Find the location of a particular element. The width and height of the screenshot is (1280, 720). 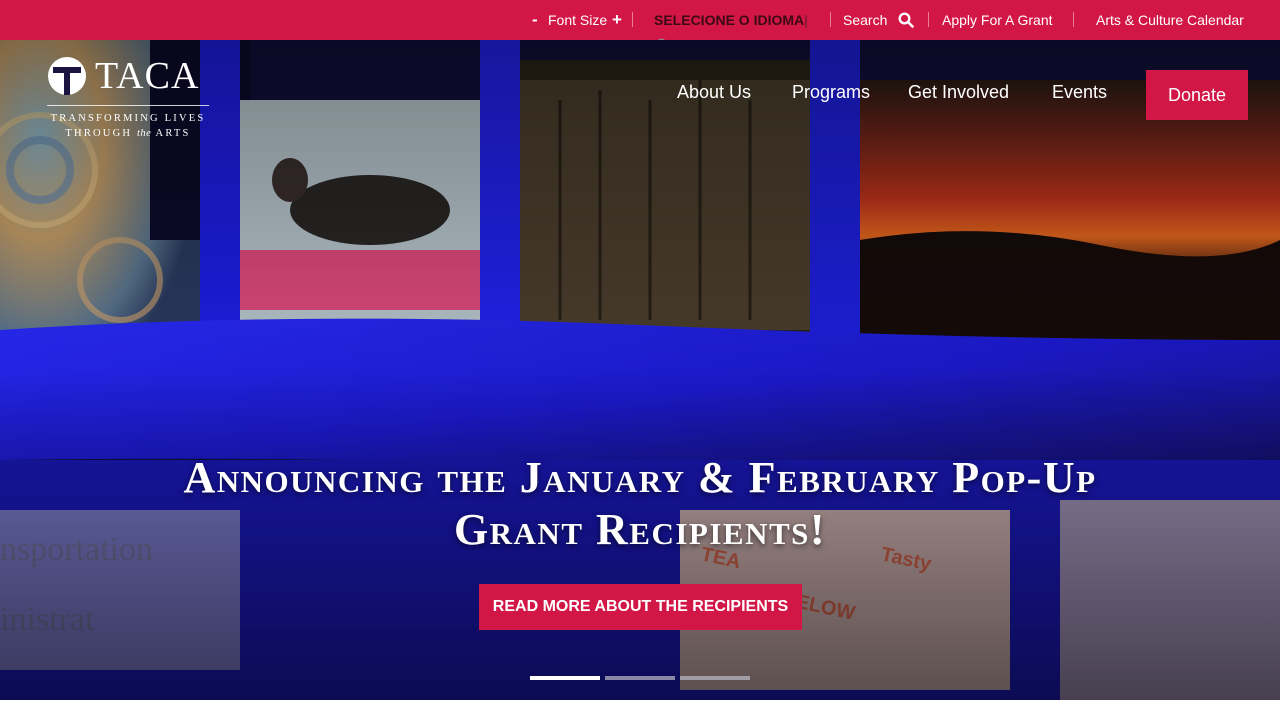

logo-tagline-line1: TRANSFORMING LIVES is located at coordinates (128, 118).